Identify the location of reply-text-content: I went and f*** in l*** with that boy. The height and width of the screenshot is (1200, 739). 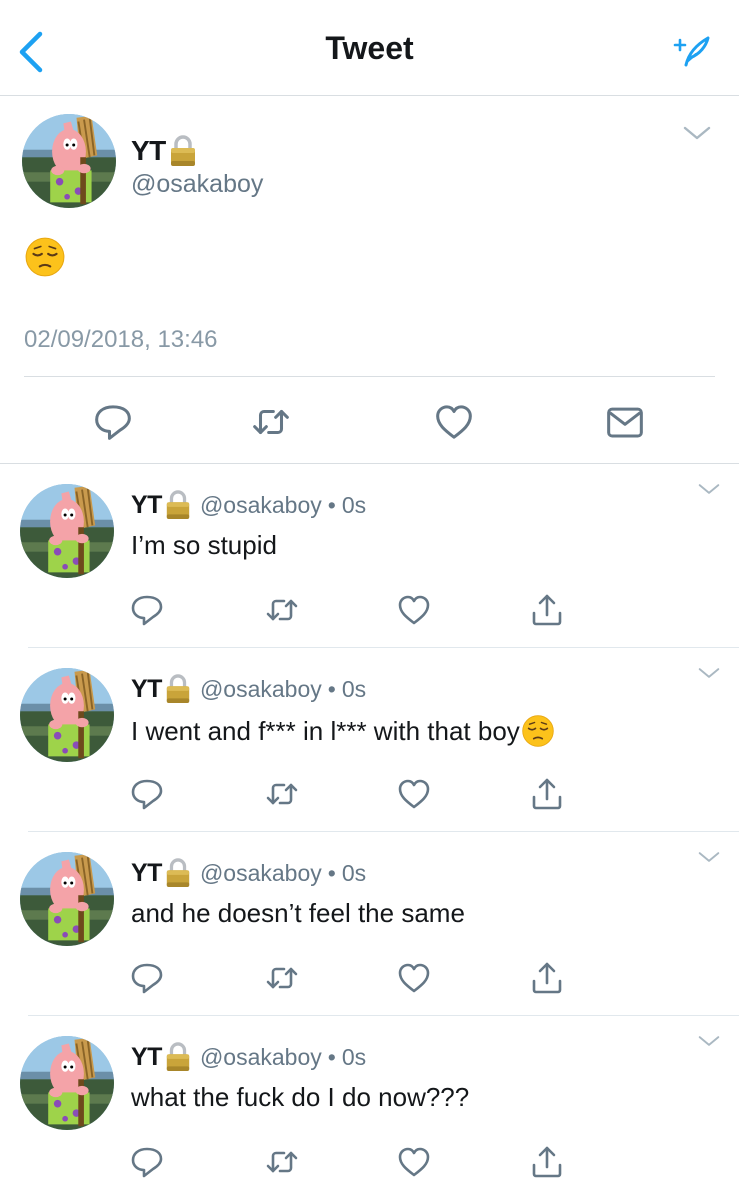
(325, 730).